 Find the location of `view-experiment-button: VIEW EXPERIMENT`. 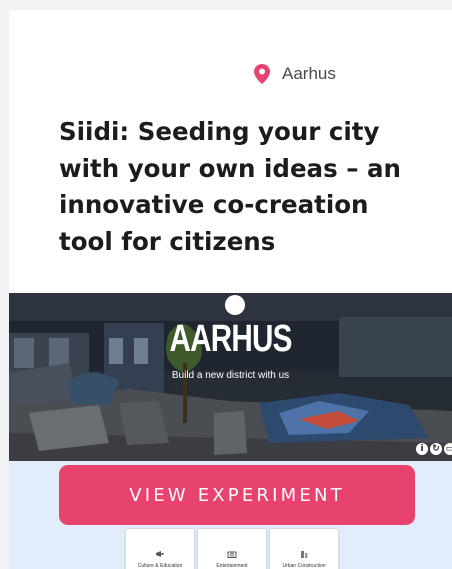

view-experiment-button: VIEW EXPERIMENT is located at coordinates (237, 495).